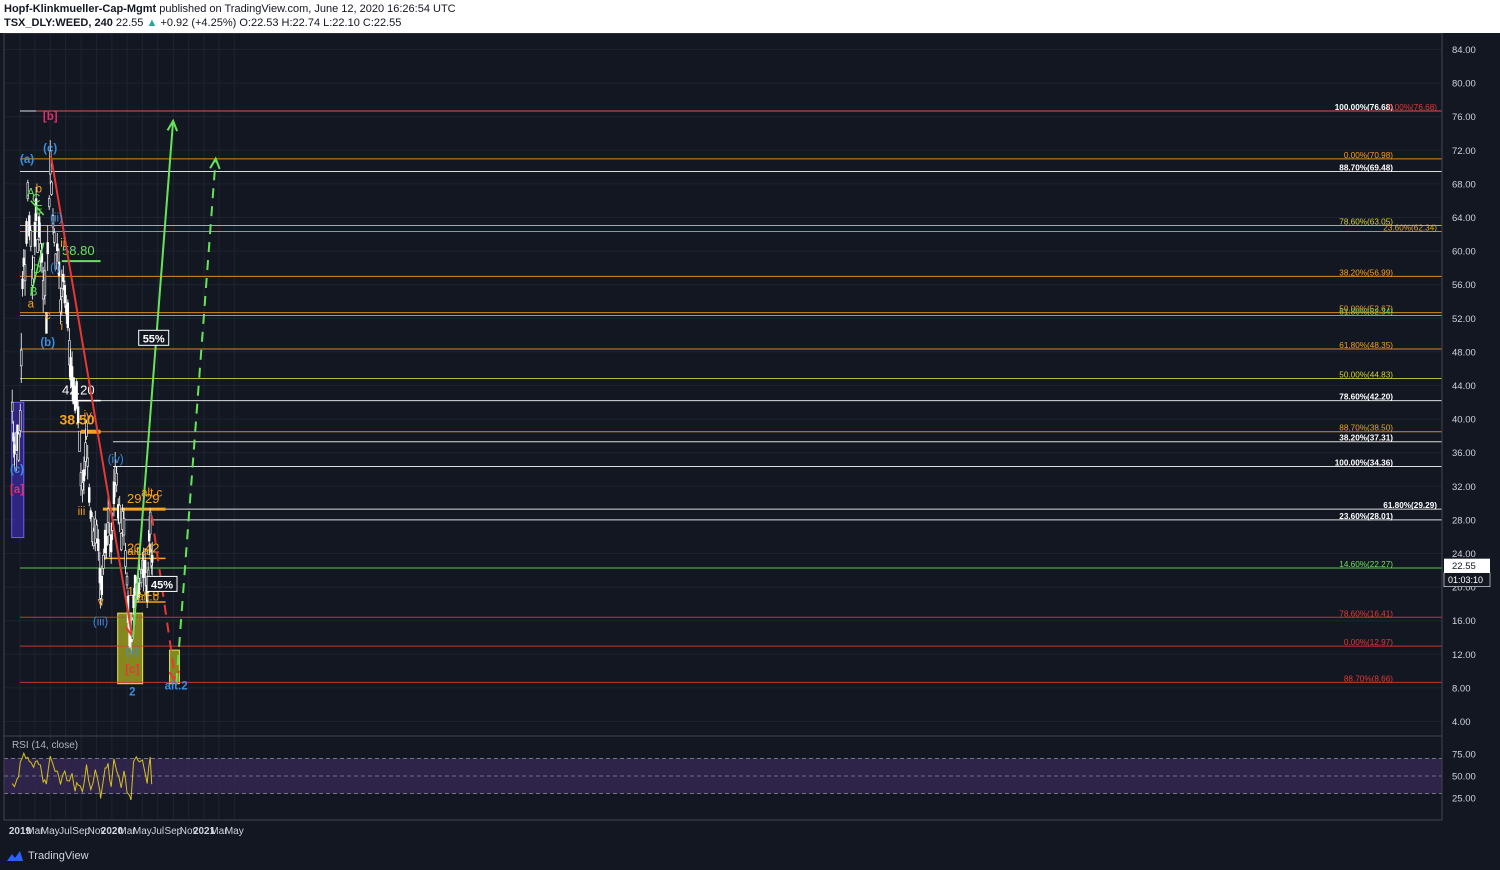  What do you see at coordinates (320, 23) in the screenshot?
I see `ohlc-values: O:22.53 H:22.74 L:22.10 C:22.55` at bounding box center [320, 23].